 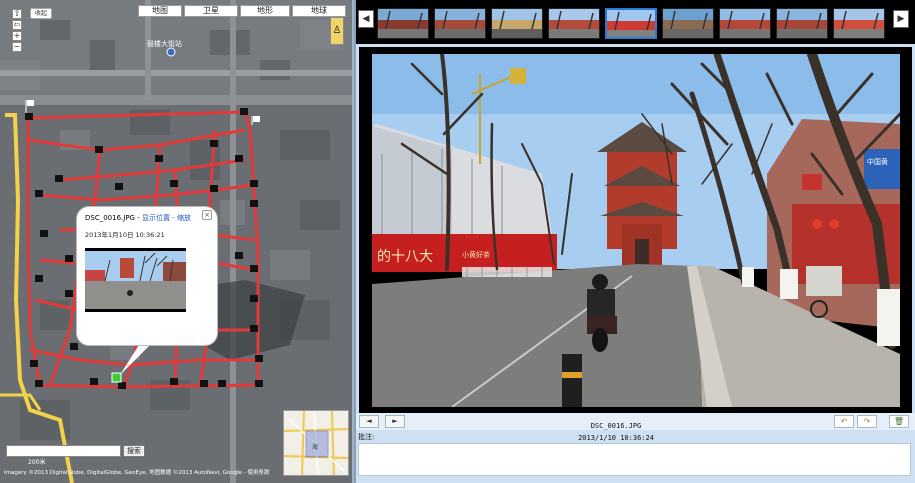 I want to click on nav-bar: ◄ ► DSC_0016.JPG 2013/1/10 10:36:24, so click(x=635, y=427).